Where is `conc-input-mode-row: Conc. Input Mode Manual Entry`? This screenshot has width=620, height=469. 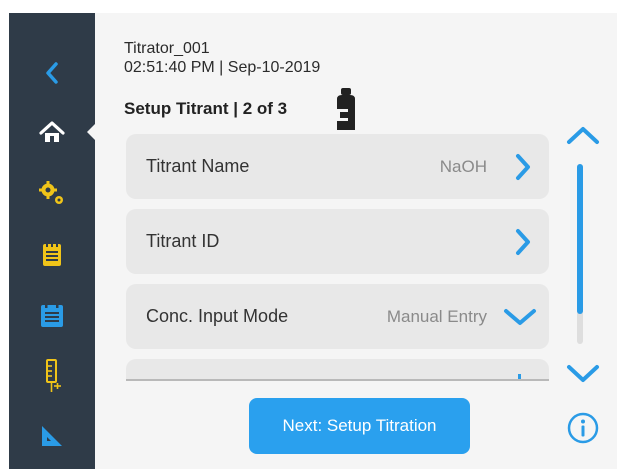
conc-input-mode-row: Conc. Input Mode Manual Entry is located at coordinates (337, 316).